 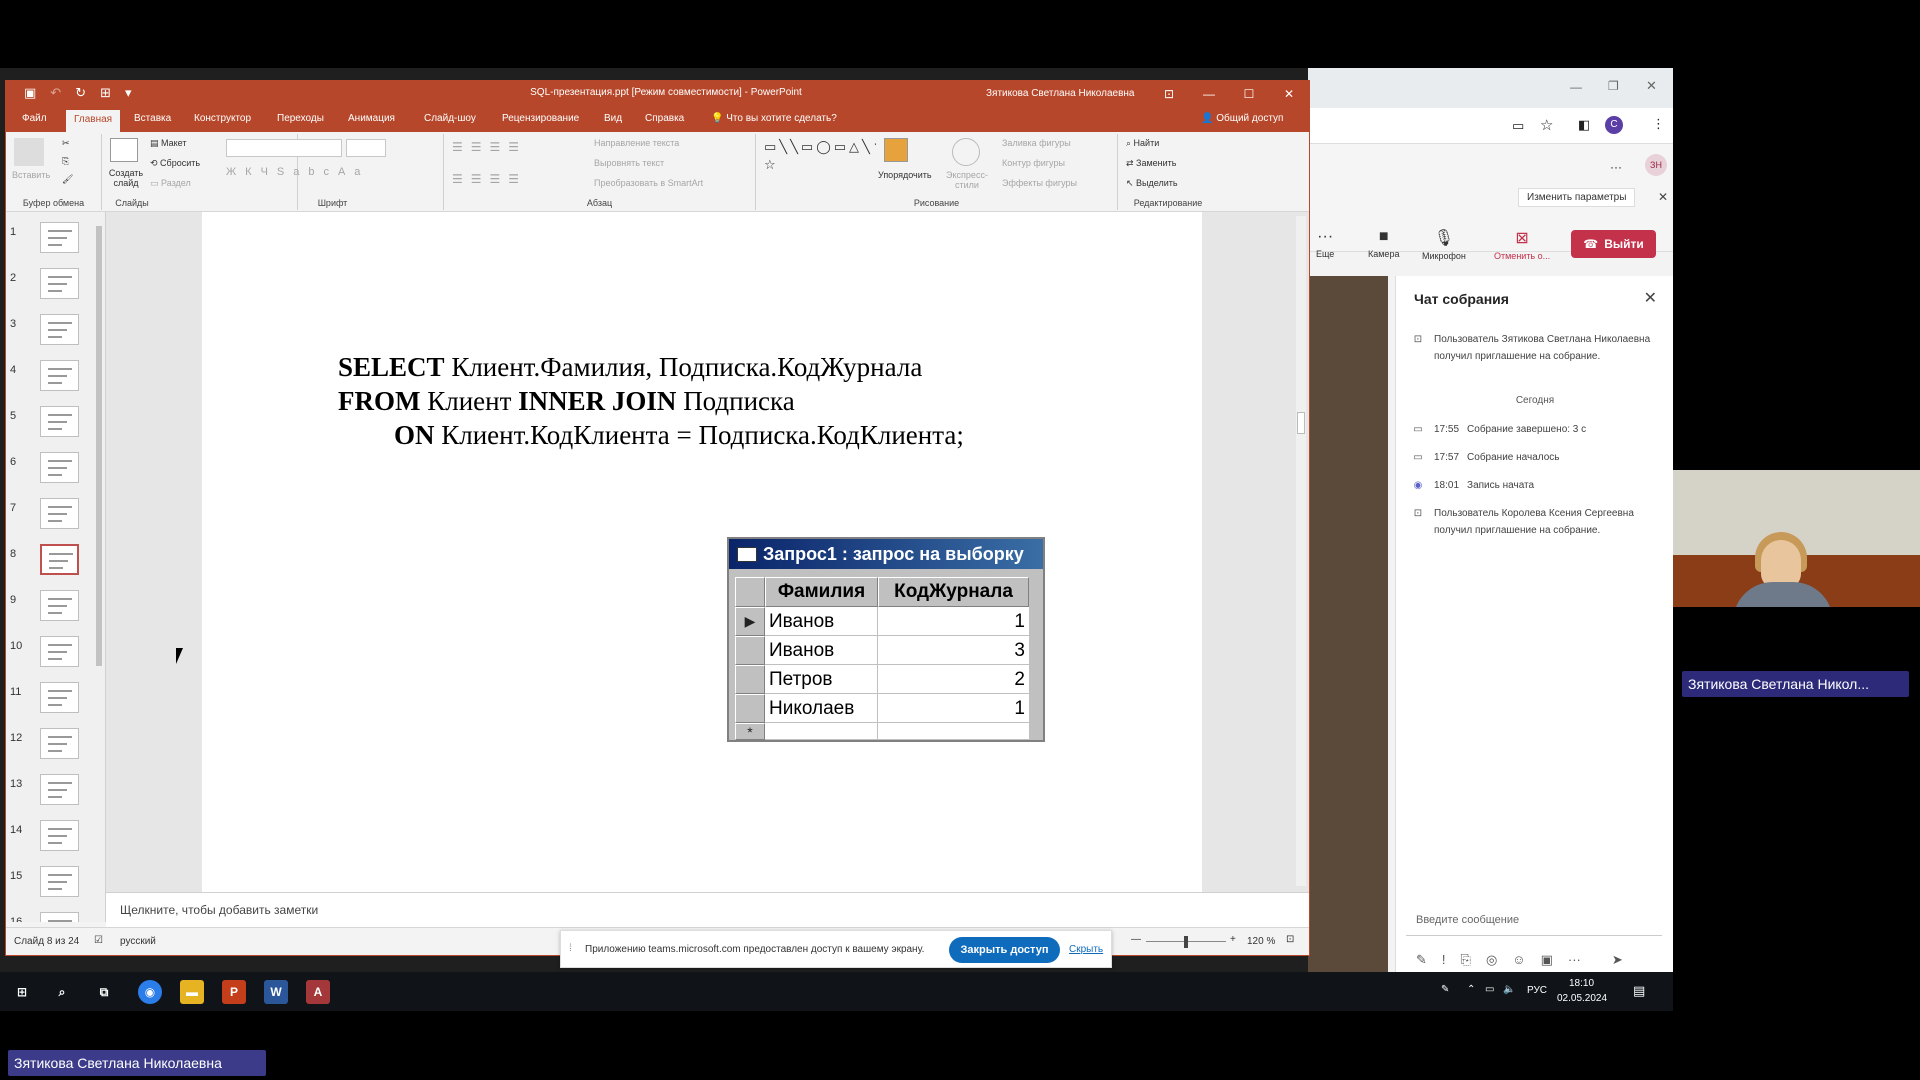 I want to click on tray-chevron-icon: ⌃, so click(x=1471, y=989).